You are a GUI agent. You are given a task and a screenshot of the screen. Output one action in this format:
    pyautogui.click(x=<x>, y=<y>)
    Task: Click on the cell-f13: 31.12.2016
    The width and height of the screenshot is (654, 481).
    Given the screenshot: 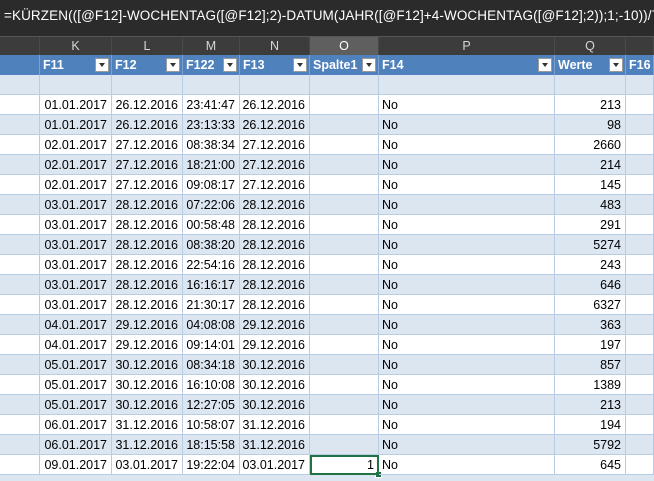 What is the action you would take?
    pyautogui.click(x=275, y=425)
    